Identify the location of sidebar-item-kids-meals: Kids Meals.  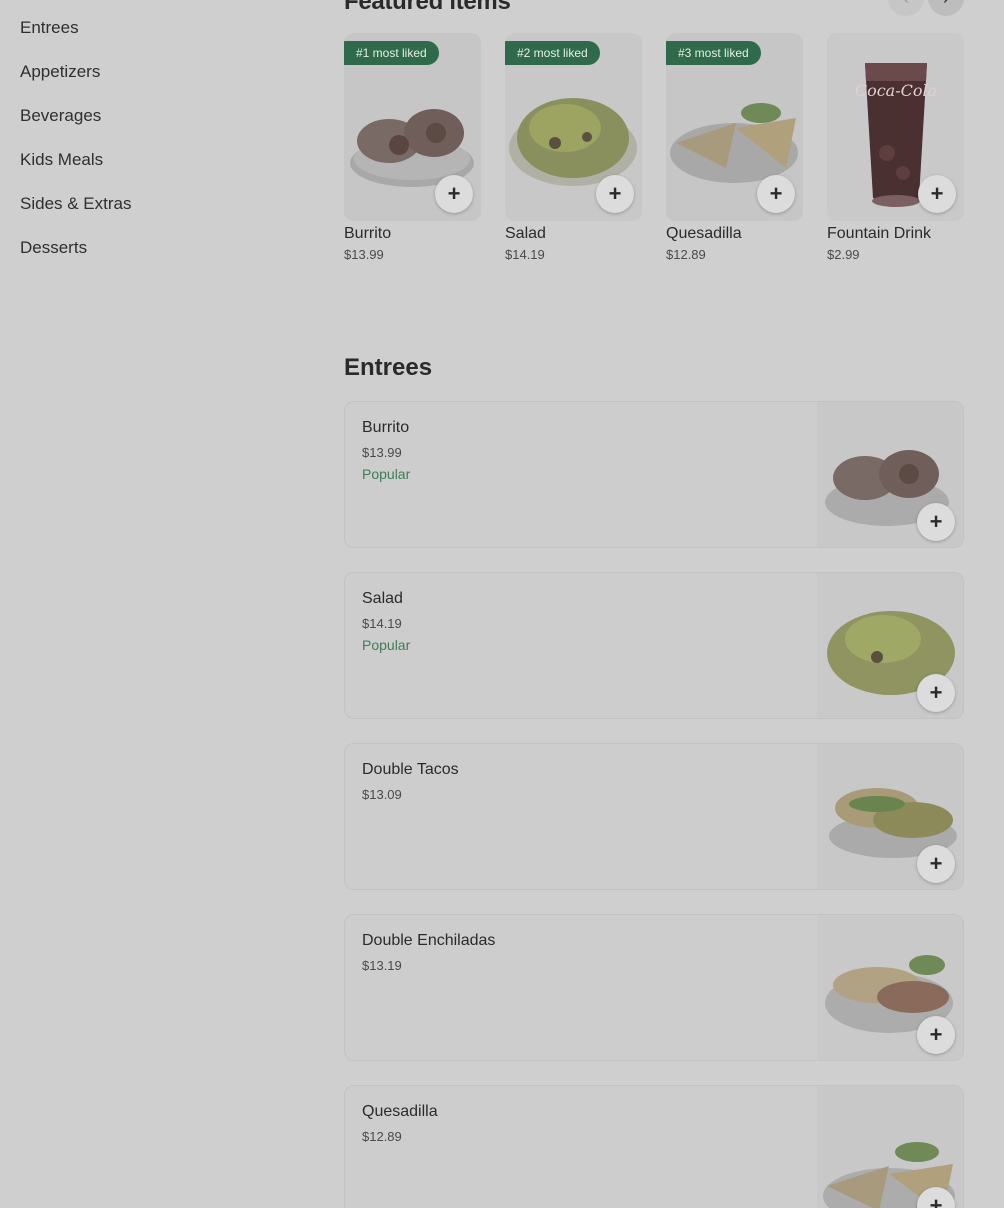
(61, 160).